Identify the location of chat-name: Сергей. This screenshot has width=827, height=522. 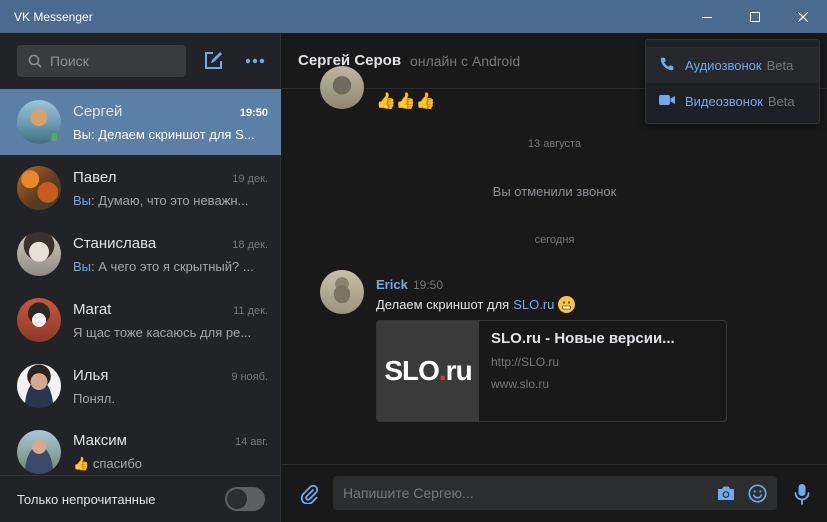
(98, 111).